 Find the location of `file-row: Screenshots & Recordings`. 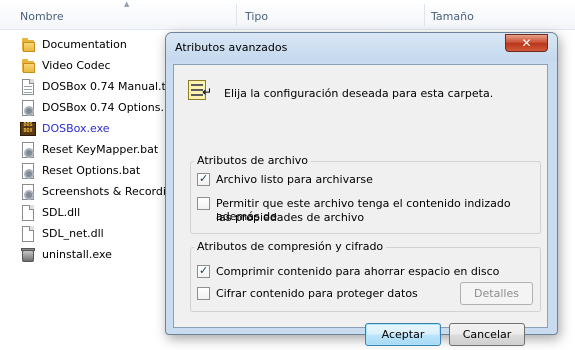

file-row: Screenshots & Recordings is located at coordinates (103, 192).